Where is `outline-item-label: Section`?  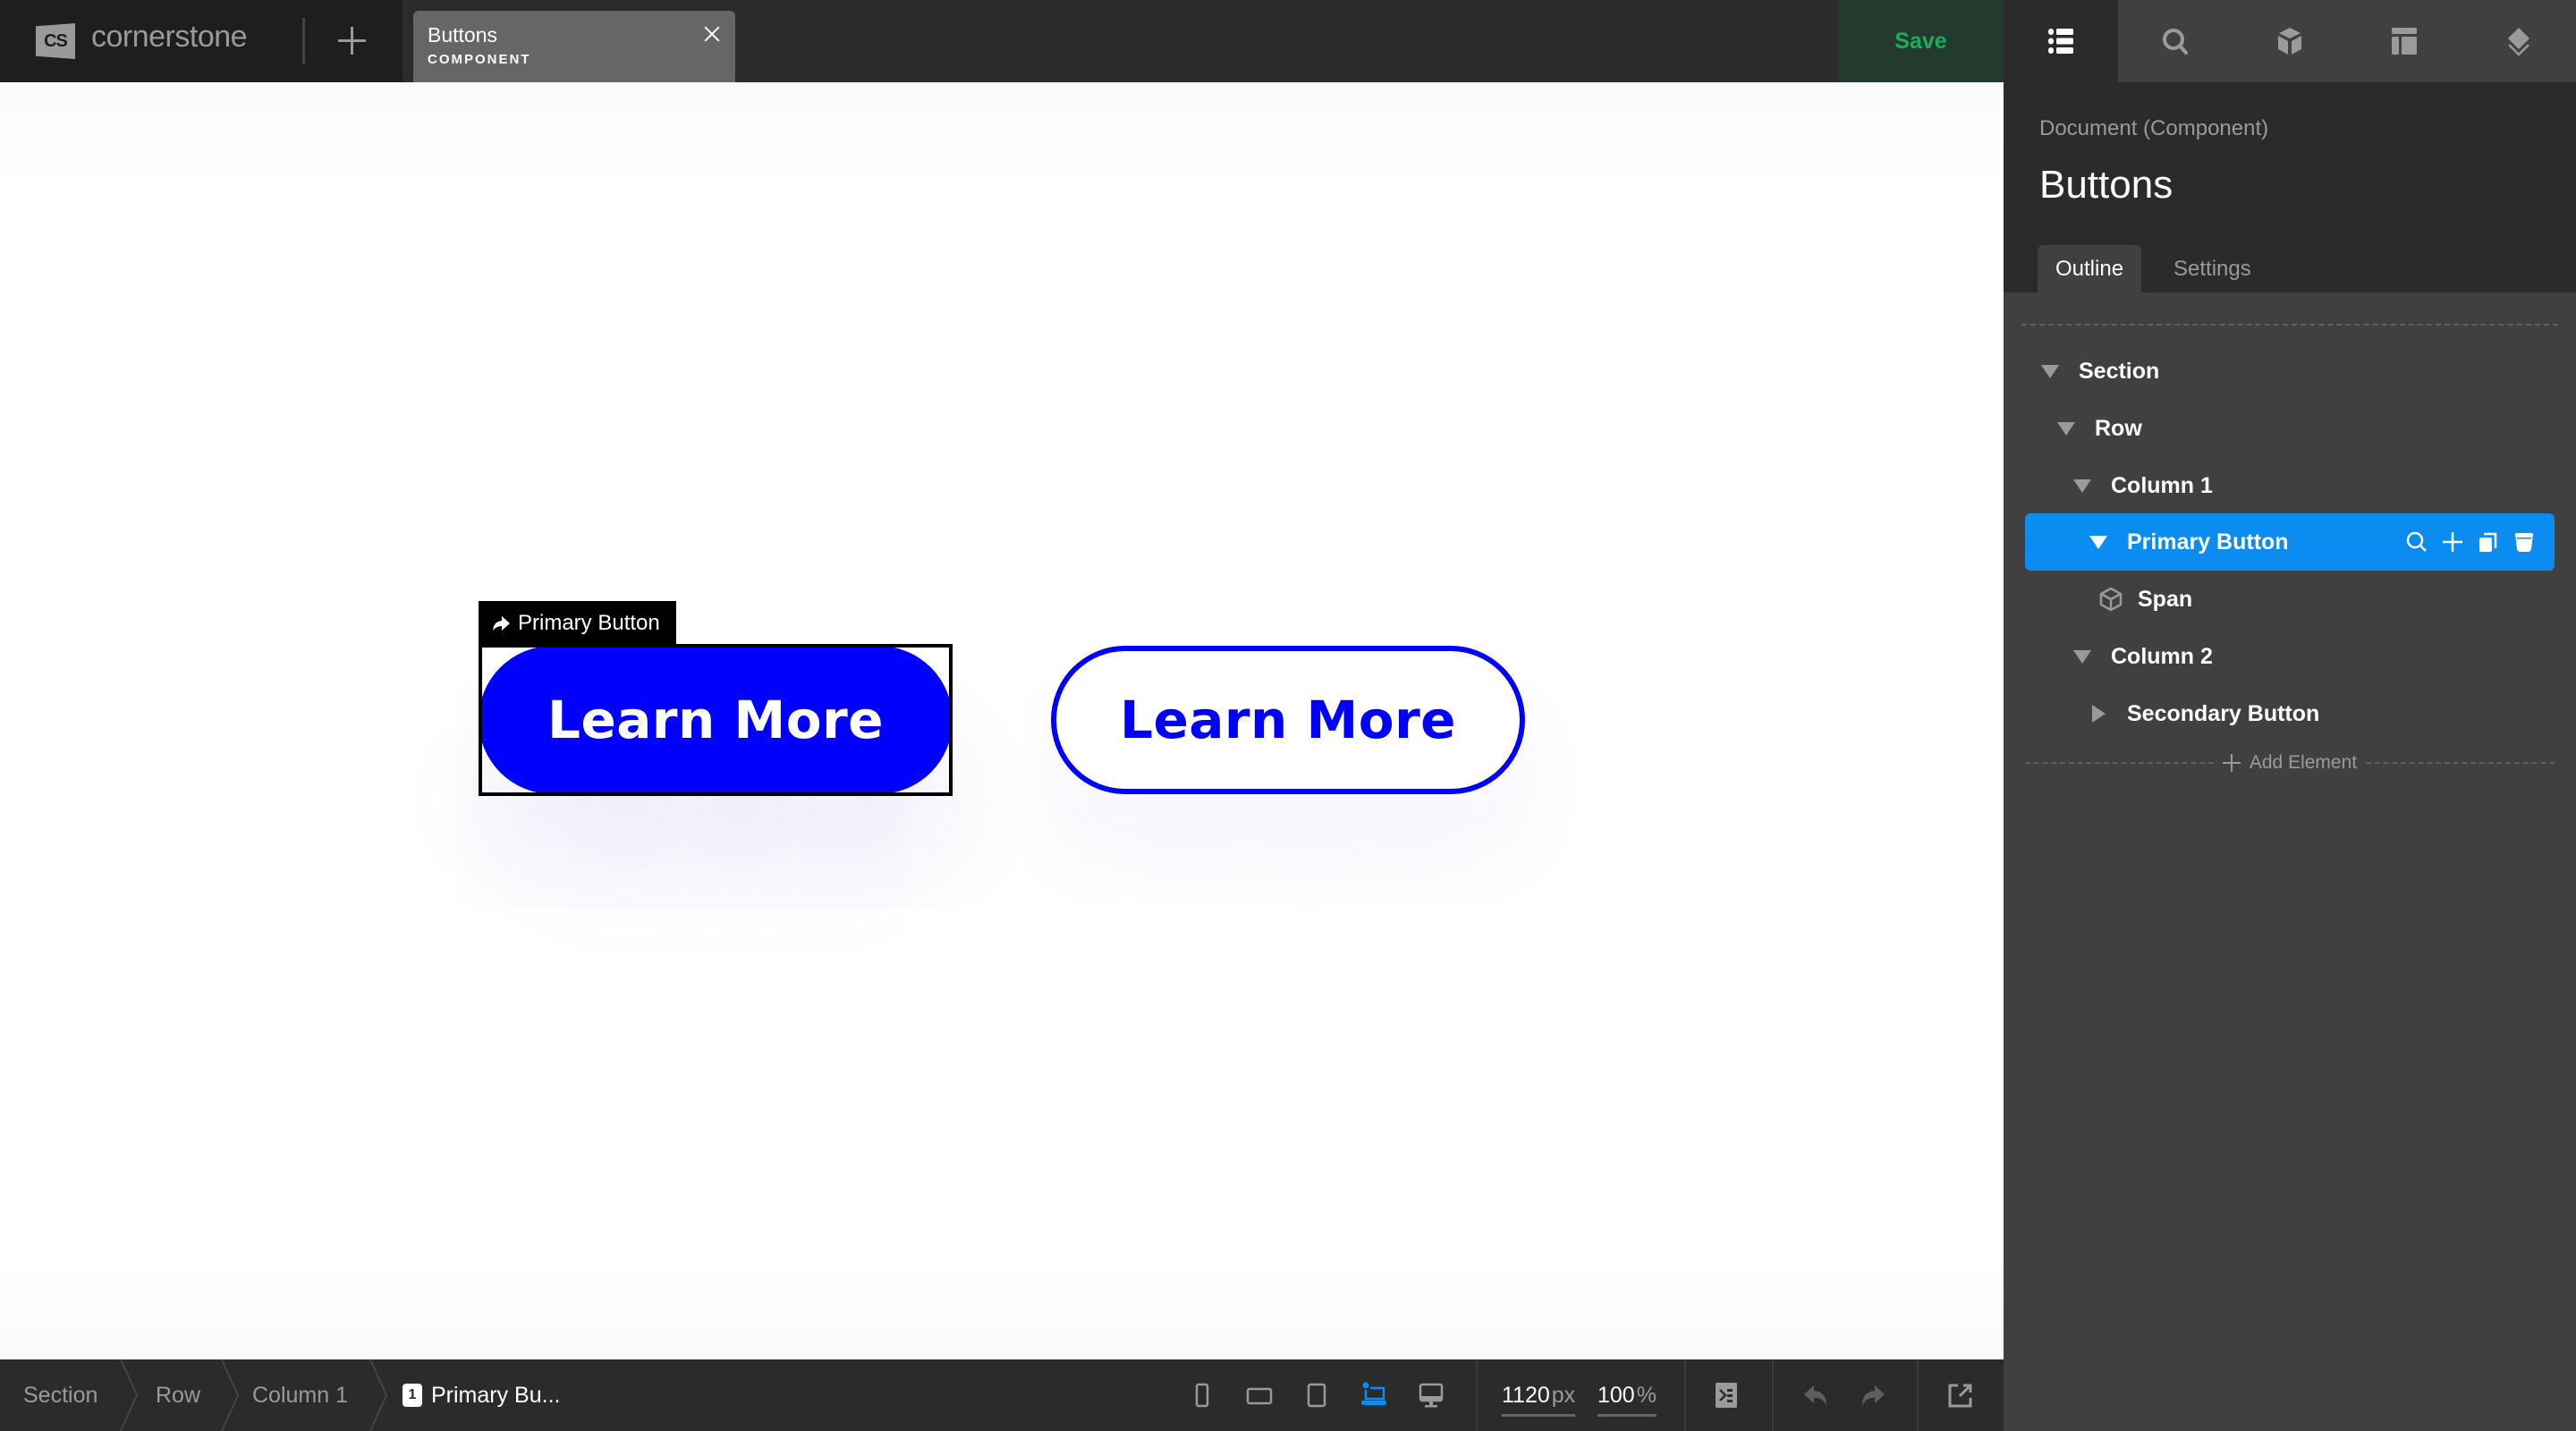
outline-item-label: Section is located at coordinates (2119, 371).